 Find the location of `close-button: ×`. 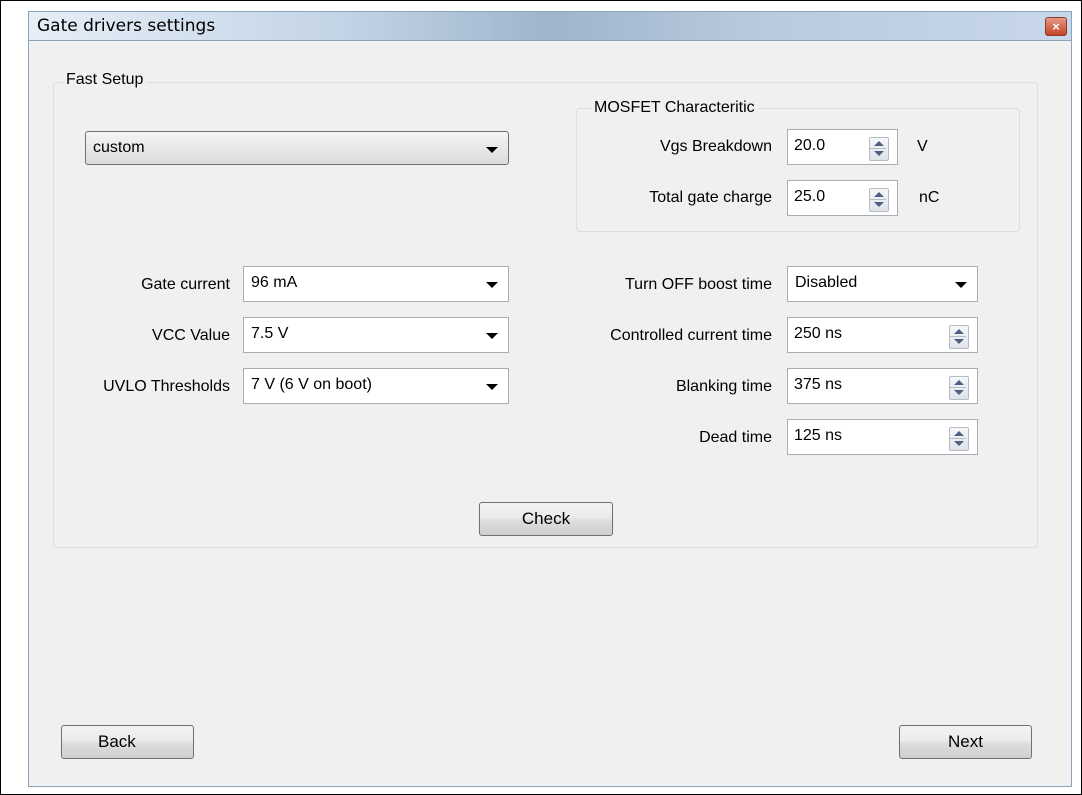

close-button: × is located at coordinates (1056, 26).